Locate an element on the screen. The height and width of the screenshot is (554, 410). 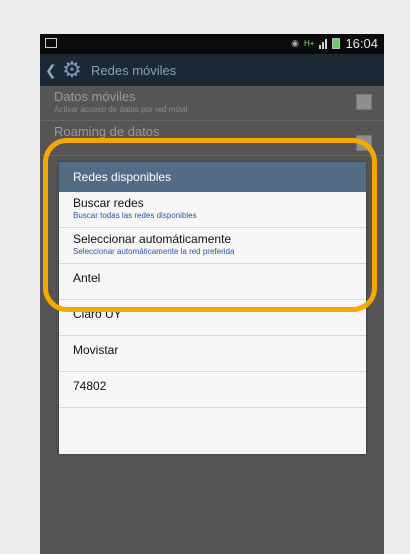
network-item-claro: Claro UY is located at coordinates (212, 318).